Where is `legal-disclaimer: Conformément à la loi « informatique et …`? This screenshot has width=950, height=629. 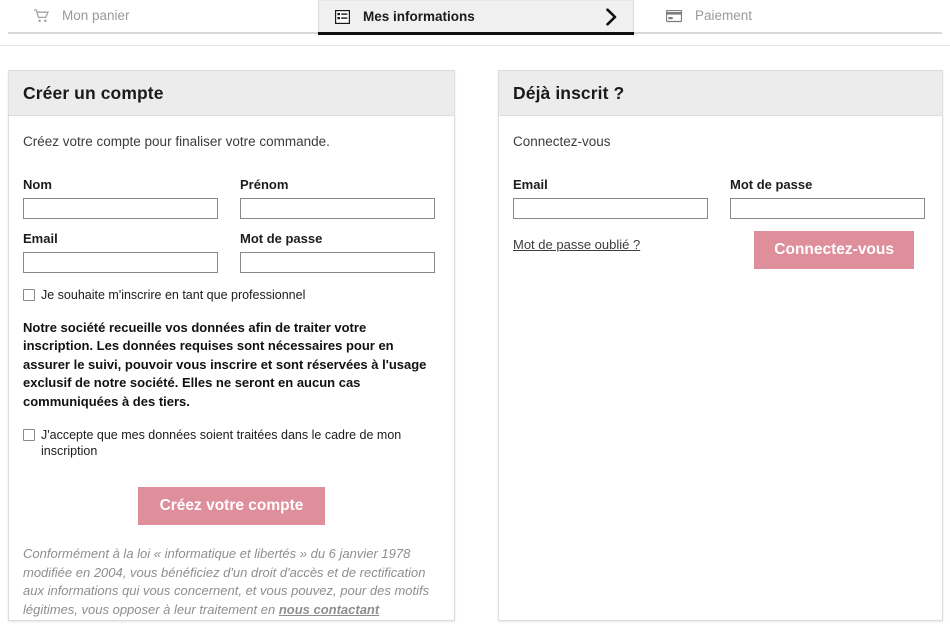 legal-disclaimer: Conformément à la loi « informatique et … is located at coordinates (233, 582).